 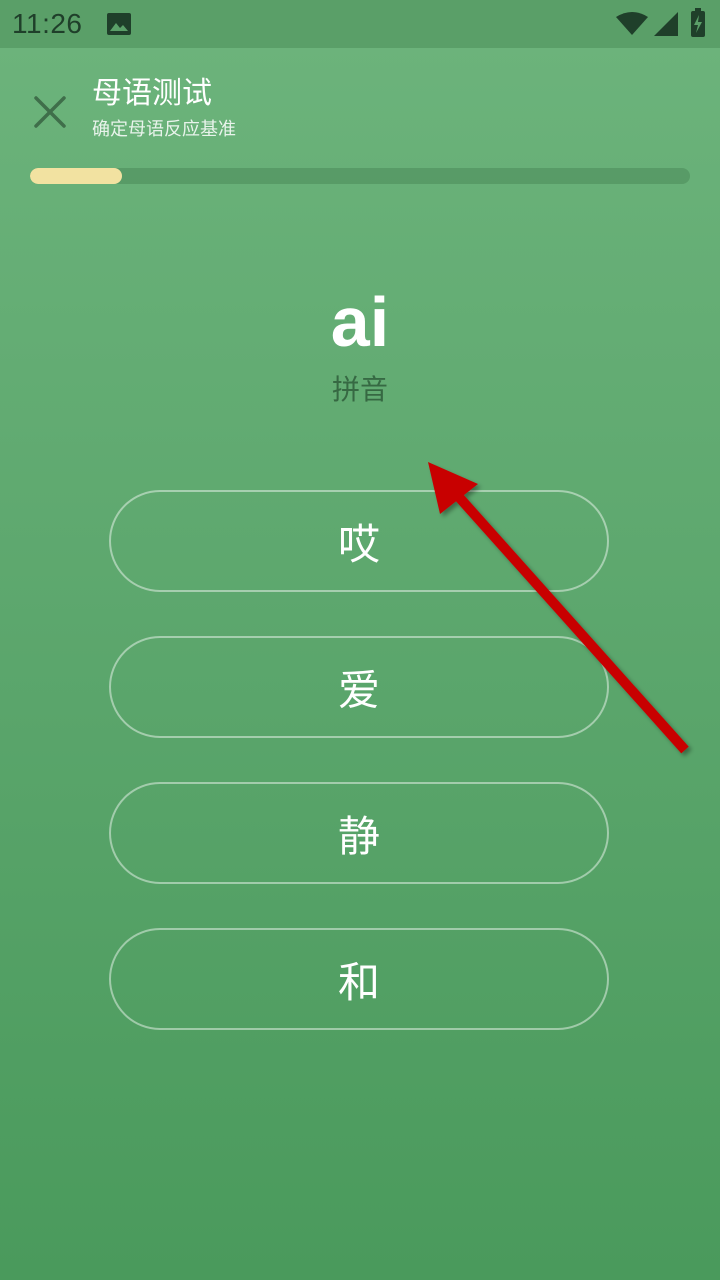 What do you see at coordinates (359, 389) in the screenshot?
I see `question-hint: 拼音` at bounding box center [359, 389].